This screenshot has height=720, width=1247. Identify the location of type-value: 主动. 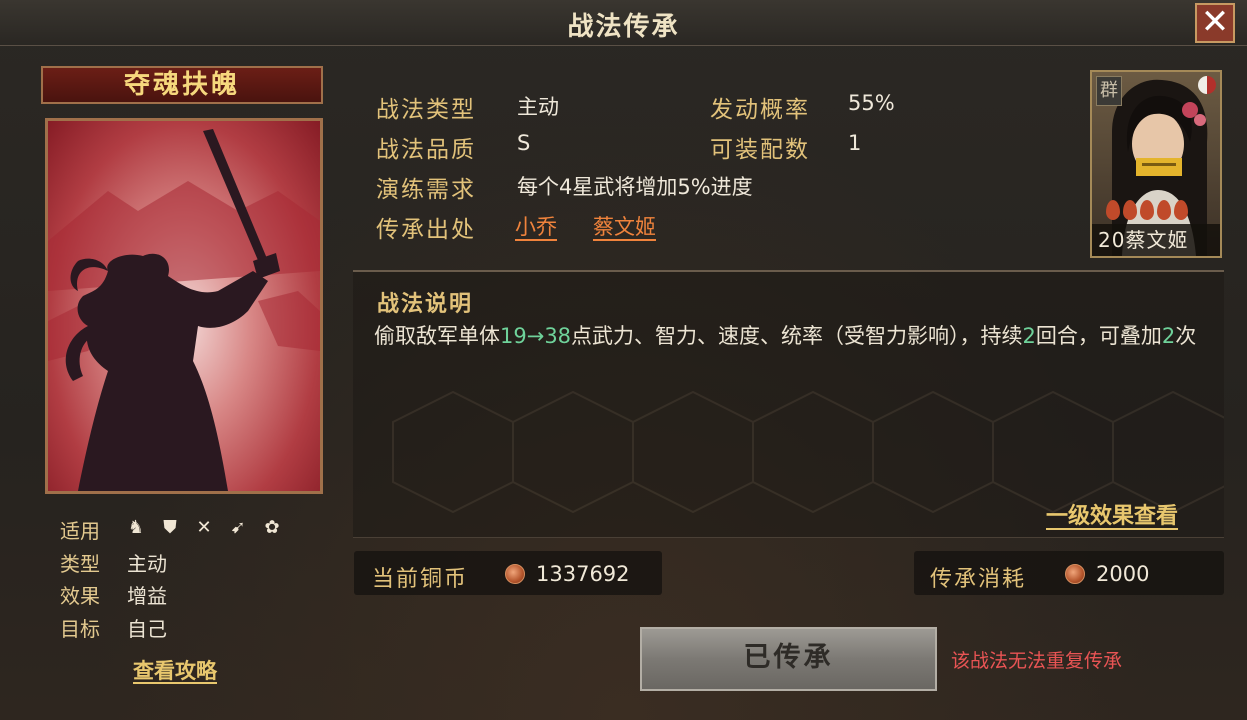
(147, 564).